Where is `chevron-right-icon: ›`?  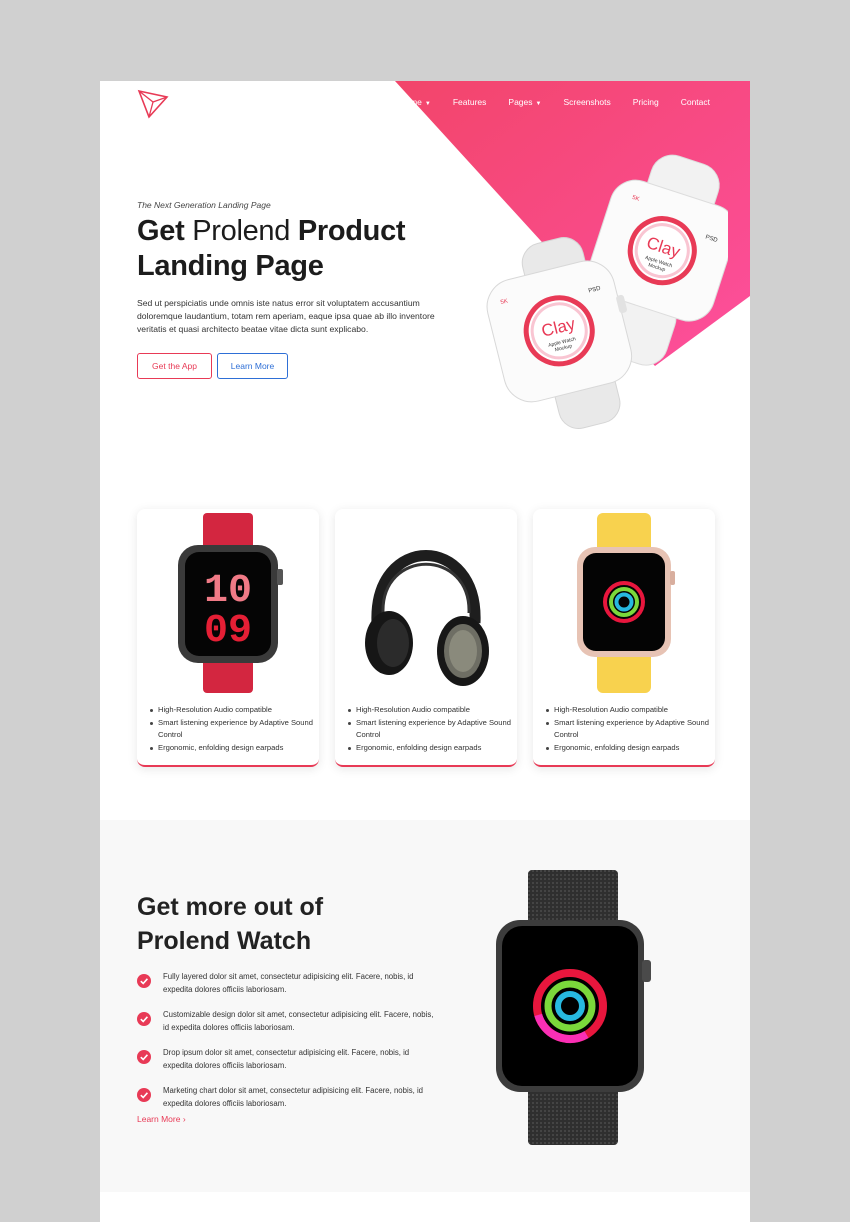 chevron-right-icon: › is located at coordinates (184, 1119).